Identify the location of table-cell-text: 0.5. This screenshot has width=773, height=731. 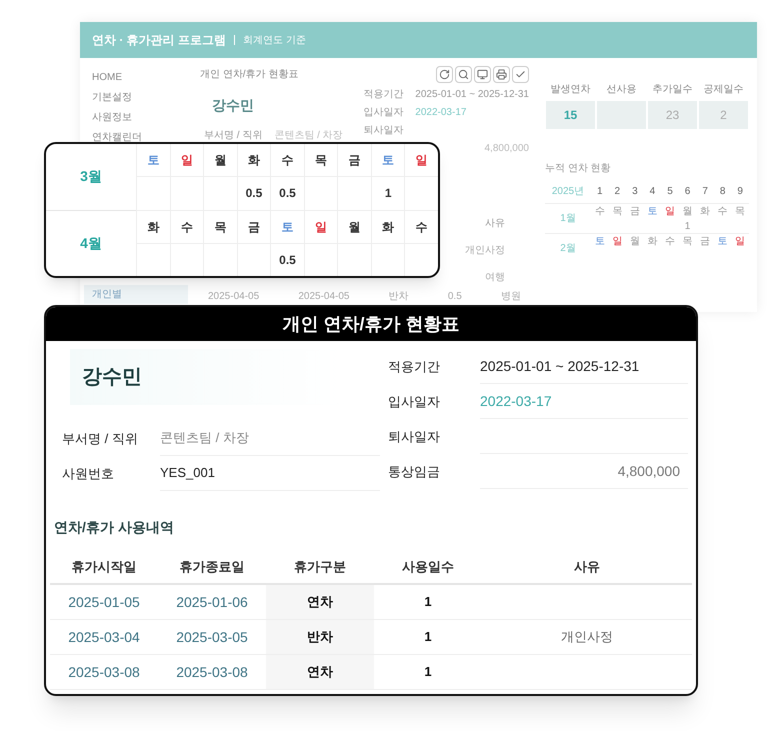
(455, 297).